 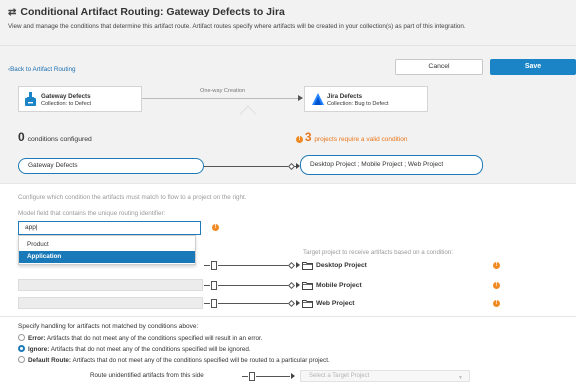 I want to click on source-collection-subtitle: Collection: to Defect, so click(x=66, y=104).